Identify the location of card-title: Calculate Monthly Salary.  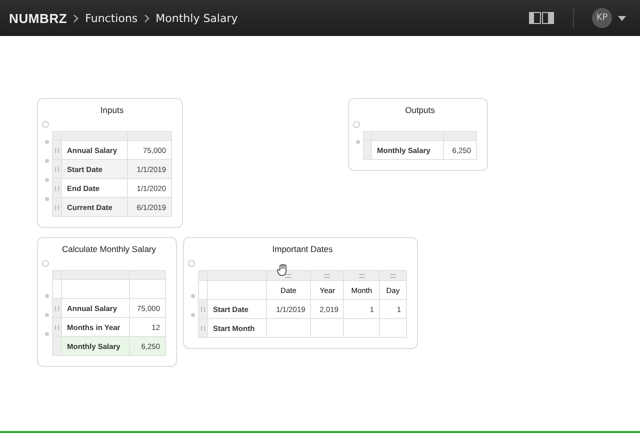
(108, 249).